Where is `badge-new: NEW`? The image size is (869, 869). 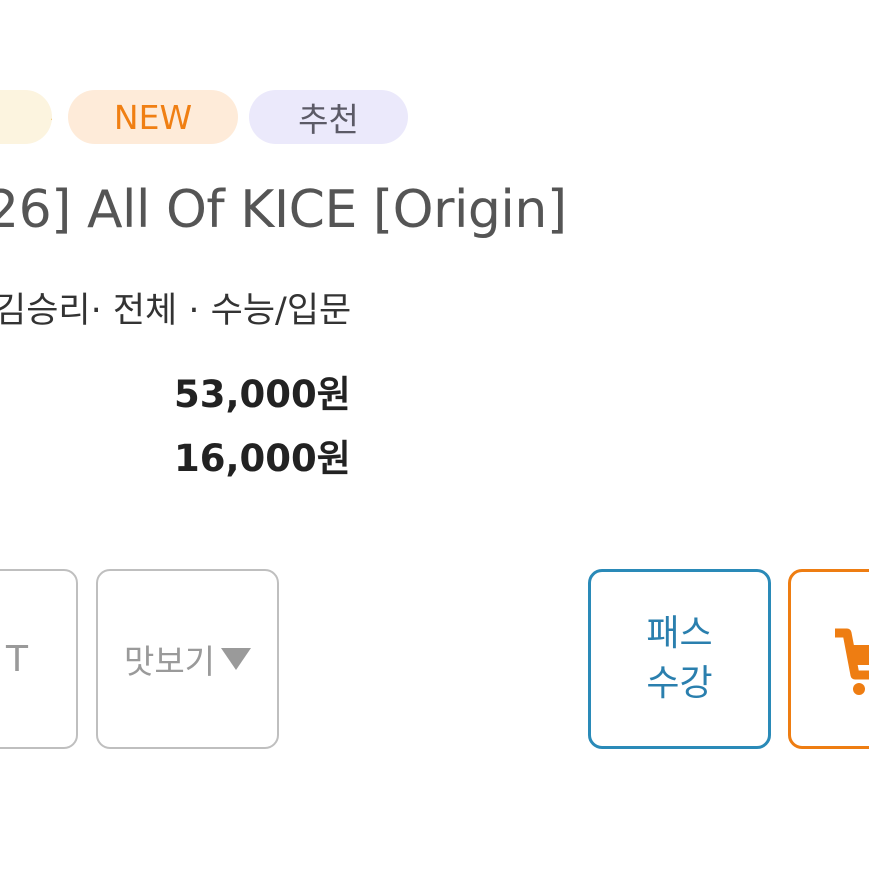
badge-new: NEW is located at coordinates (153, 117).